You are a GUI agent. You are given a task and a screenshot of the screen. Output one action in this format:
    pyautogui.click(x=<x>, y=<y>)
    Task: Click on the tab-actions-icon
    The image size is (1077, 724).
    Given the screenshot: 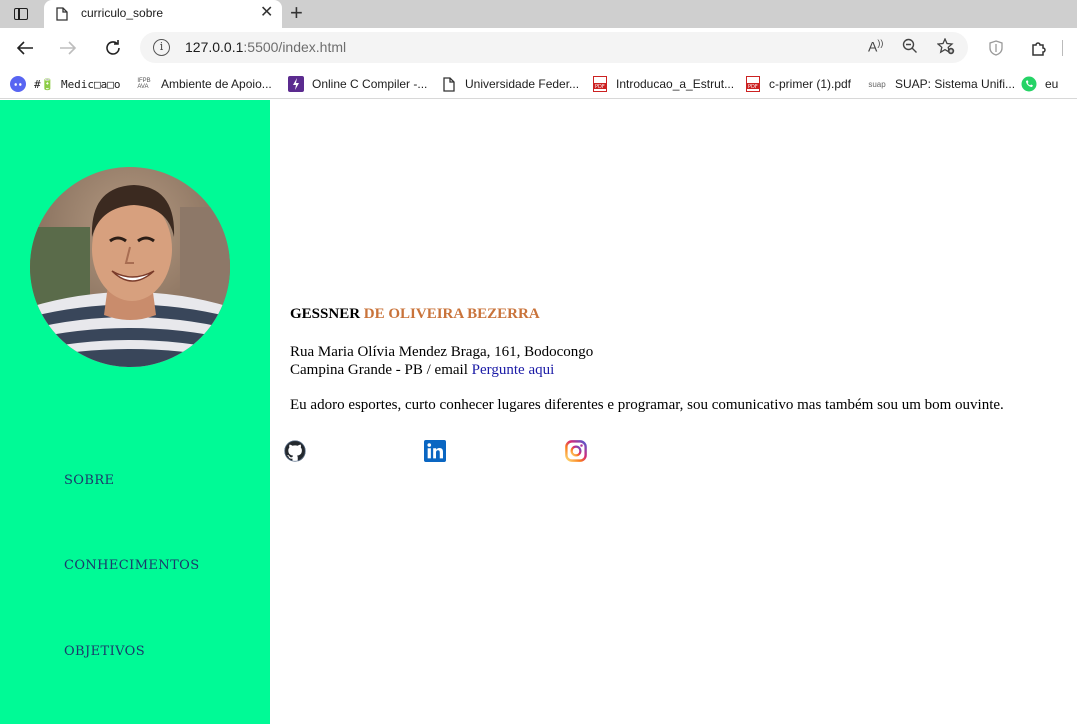 What is the action you would take?
    pyautogui.click(x=21, y=14)
    